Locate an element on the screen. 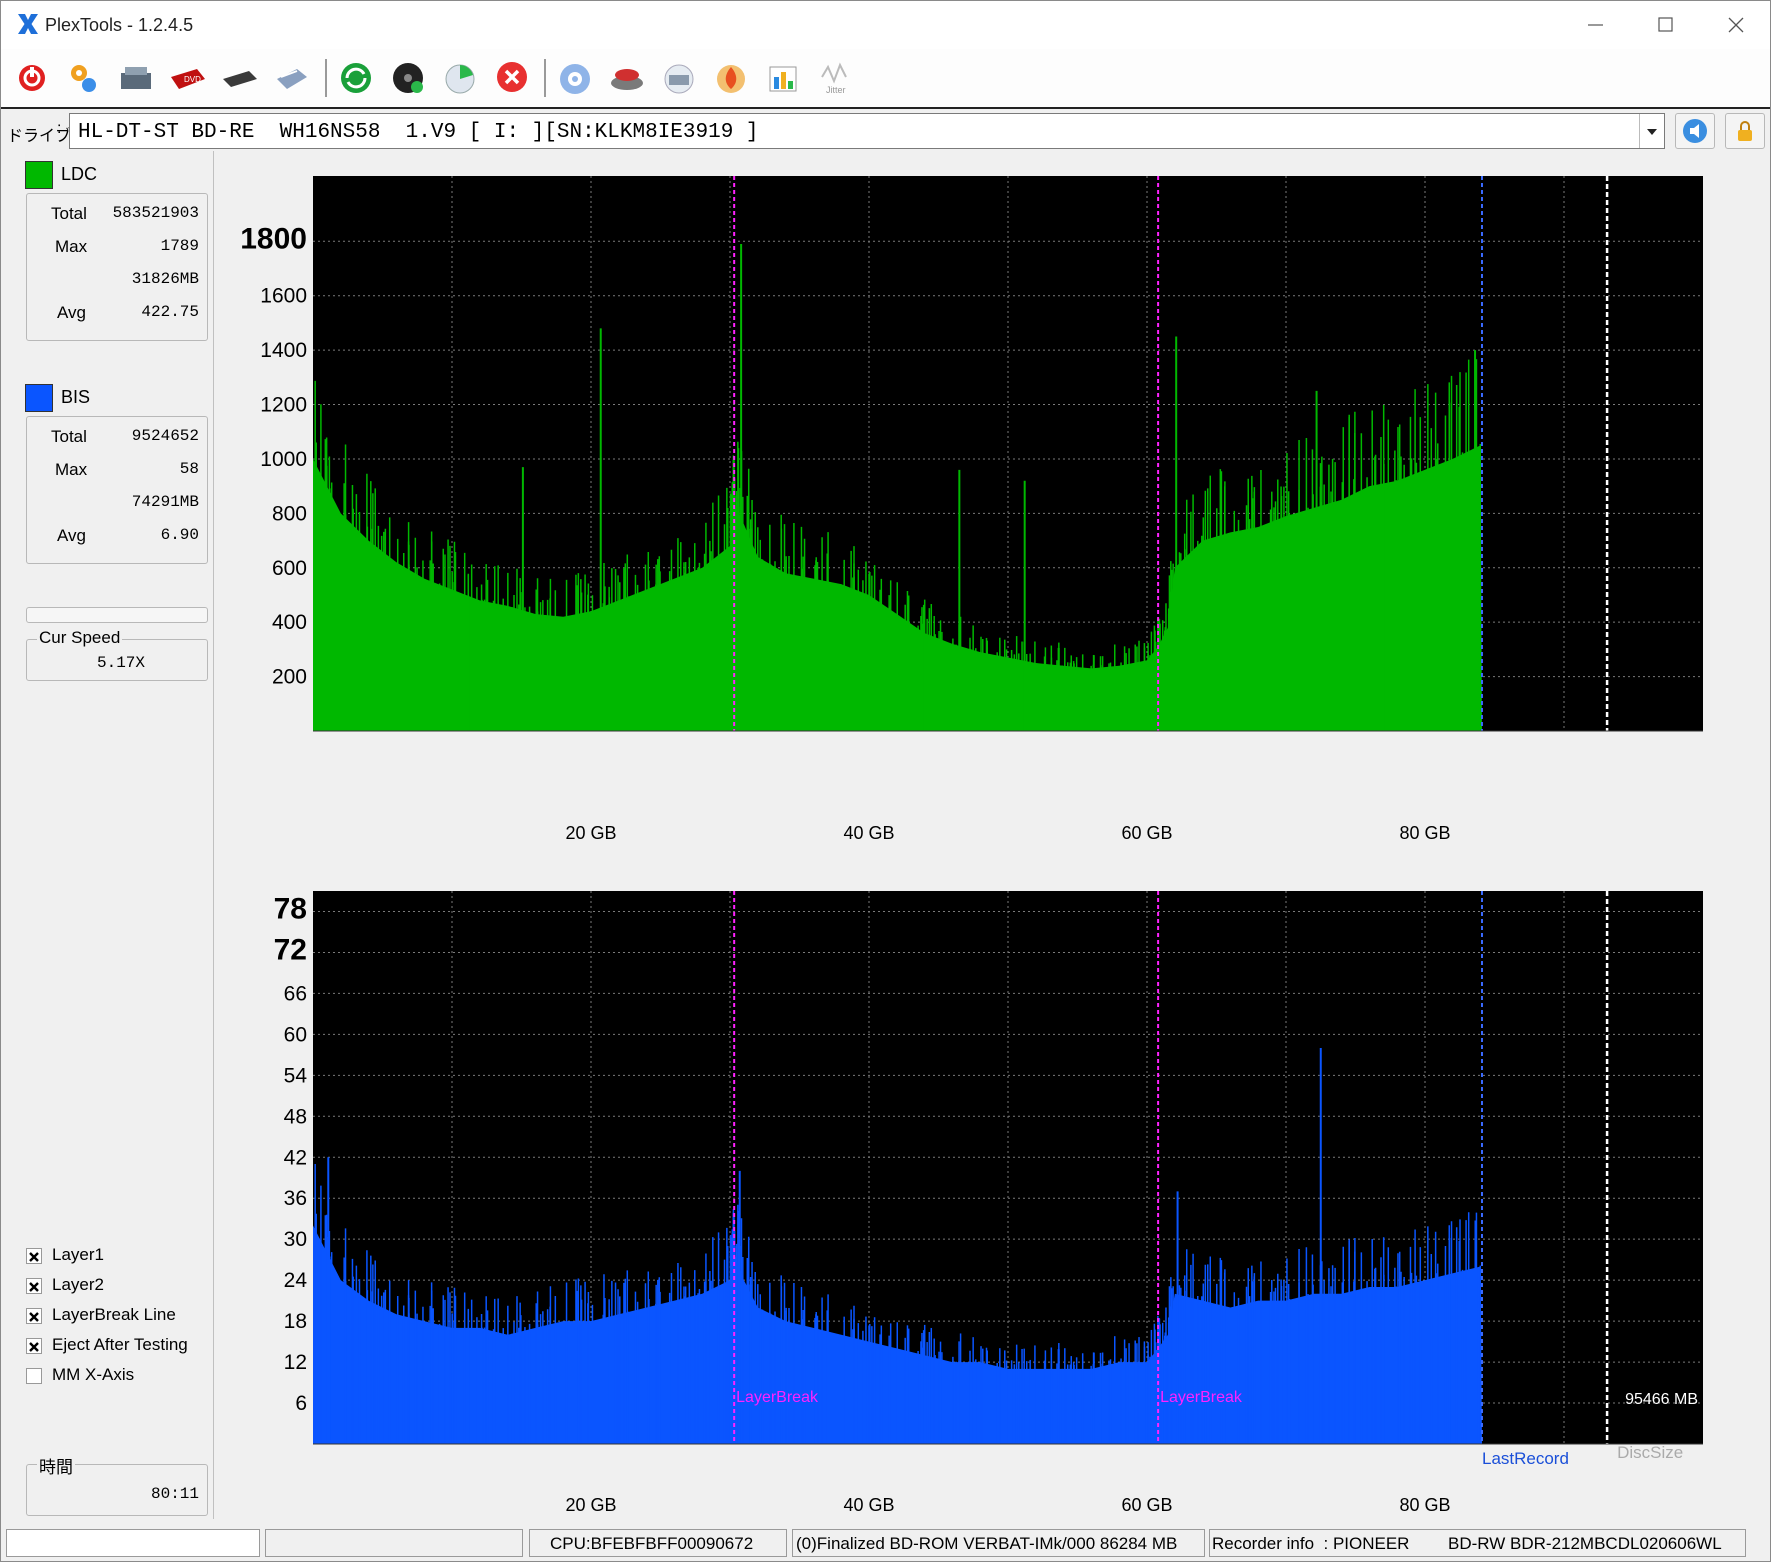 This screenshot has width=1771, height=1562. report-icon is located at coordinates (783, 79).